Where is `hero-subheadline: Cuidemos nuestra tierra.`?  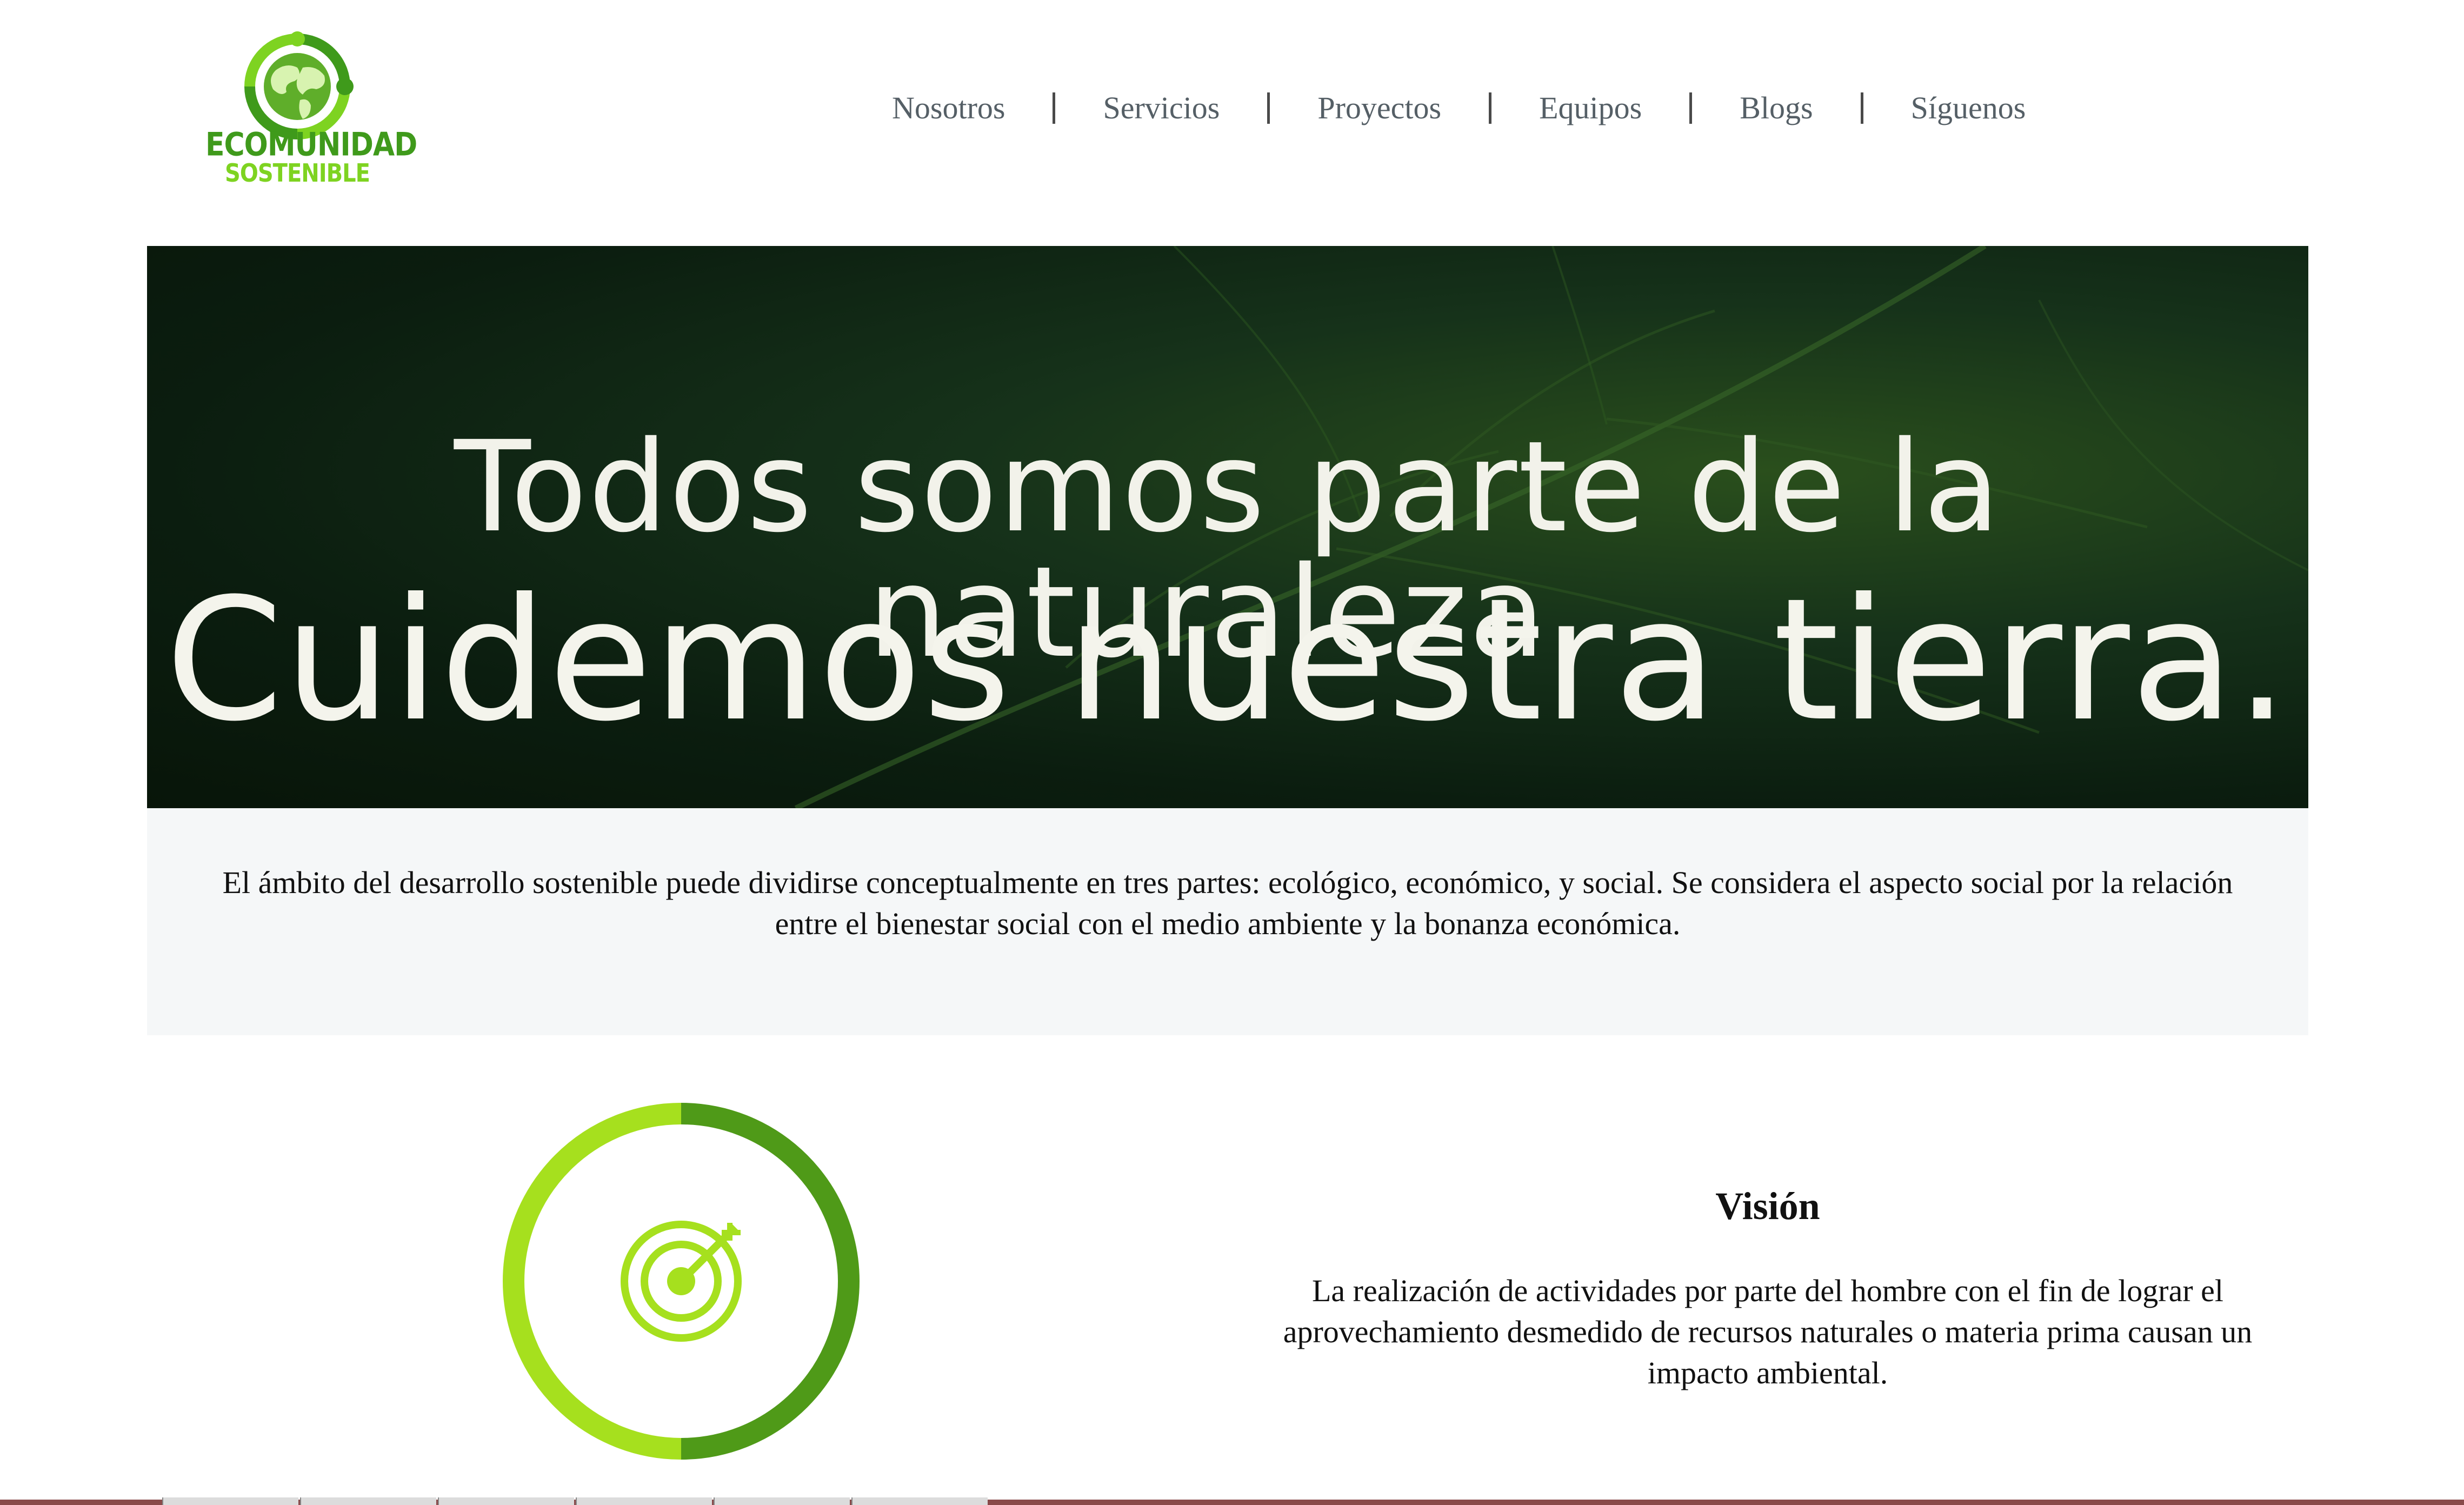
hero-subheadline: Cuidemos nuestra tierra. is located at coordinates (1227, 660).